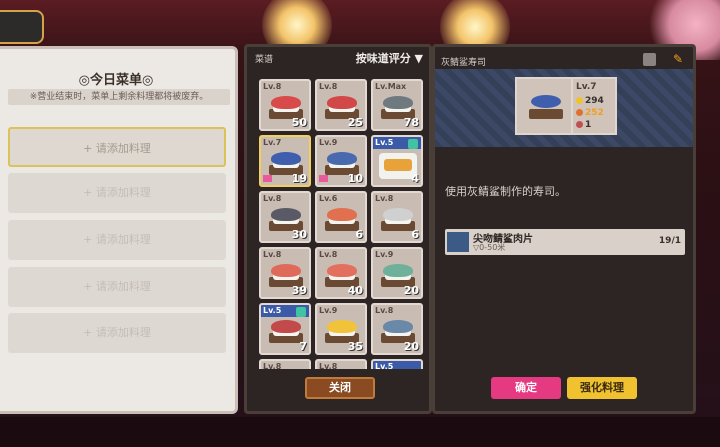  I want to click on coin-value: 294, so click(594, 101).